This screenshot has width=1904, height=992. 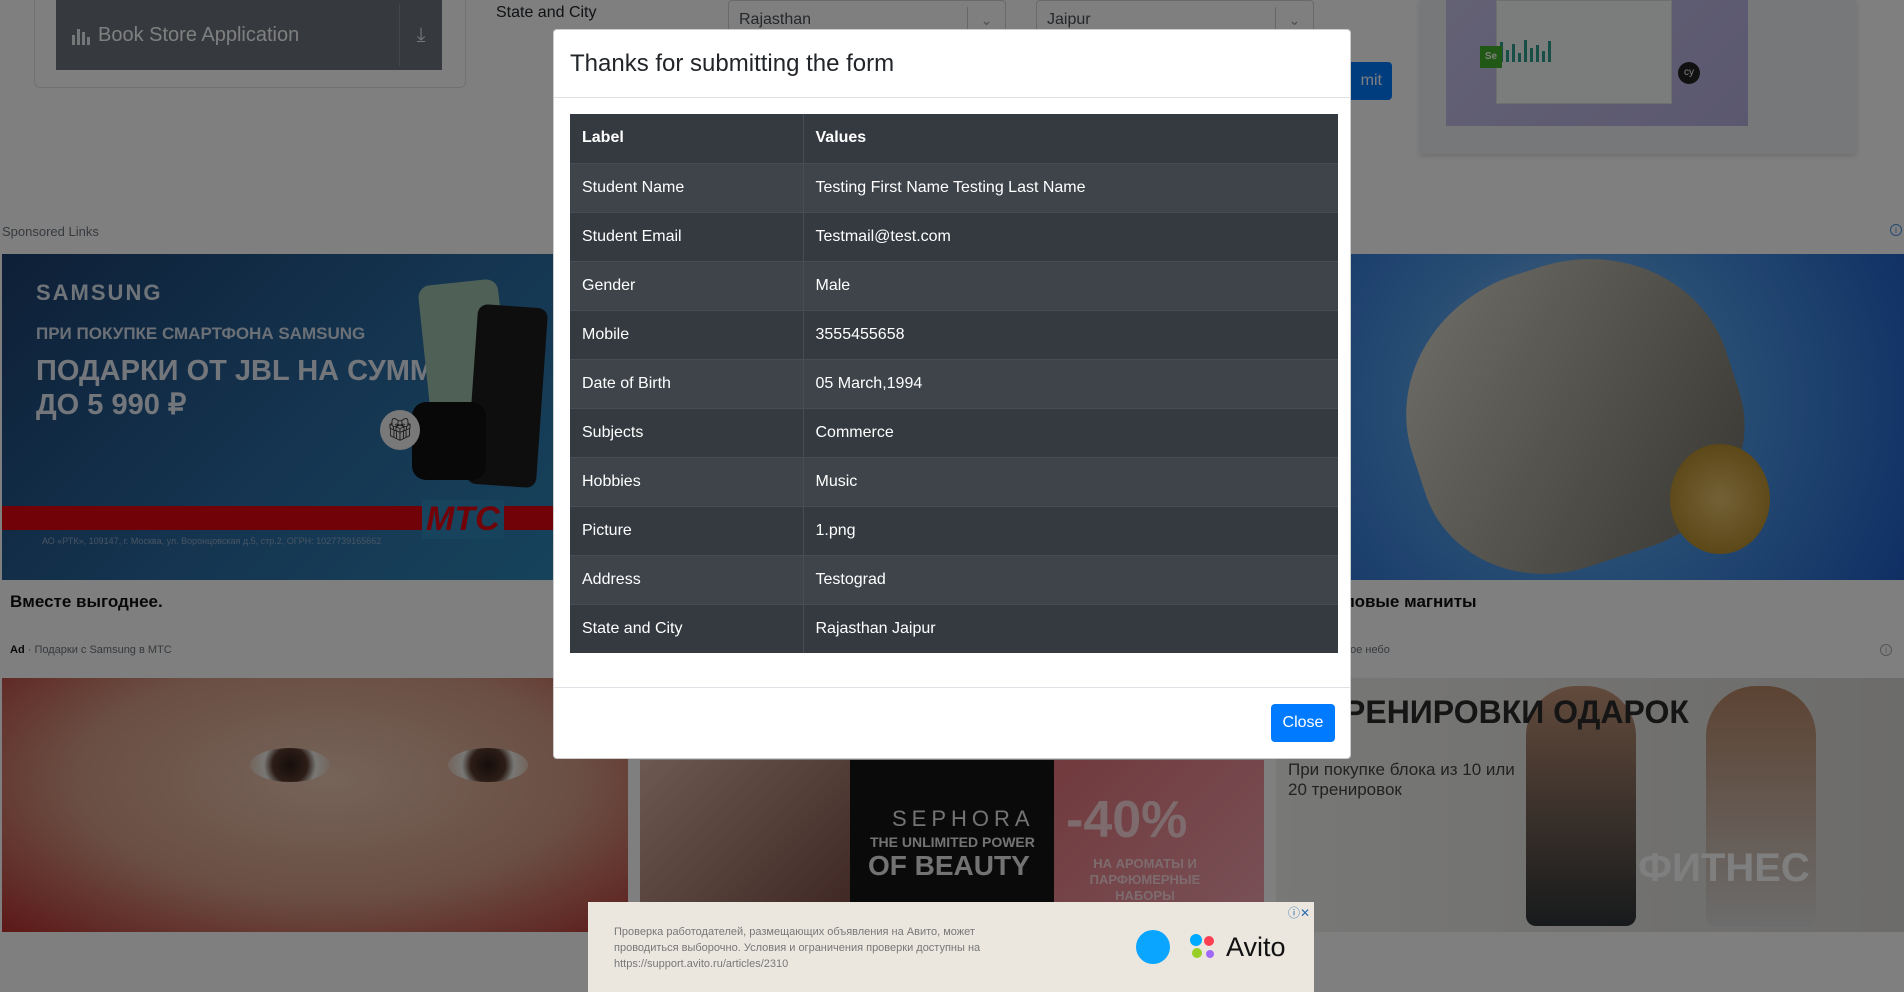 What do you see at coordinates (1070, 432) in the screenshot?
I see `row-value: Commerce` at bounding box center [1070, 432].